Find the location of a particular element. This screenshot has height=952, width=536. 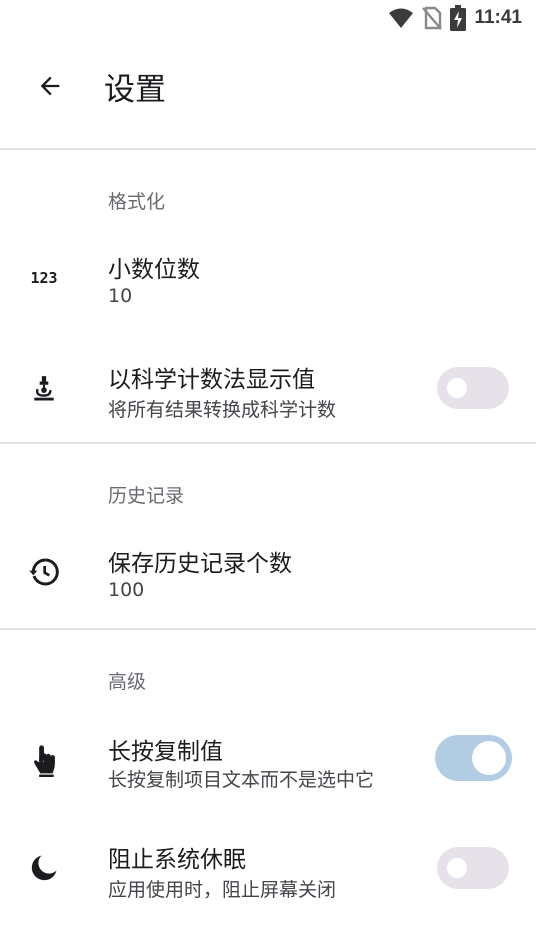

keep-screen-on-switch is located at coordinates (473, 868).